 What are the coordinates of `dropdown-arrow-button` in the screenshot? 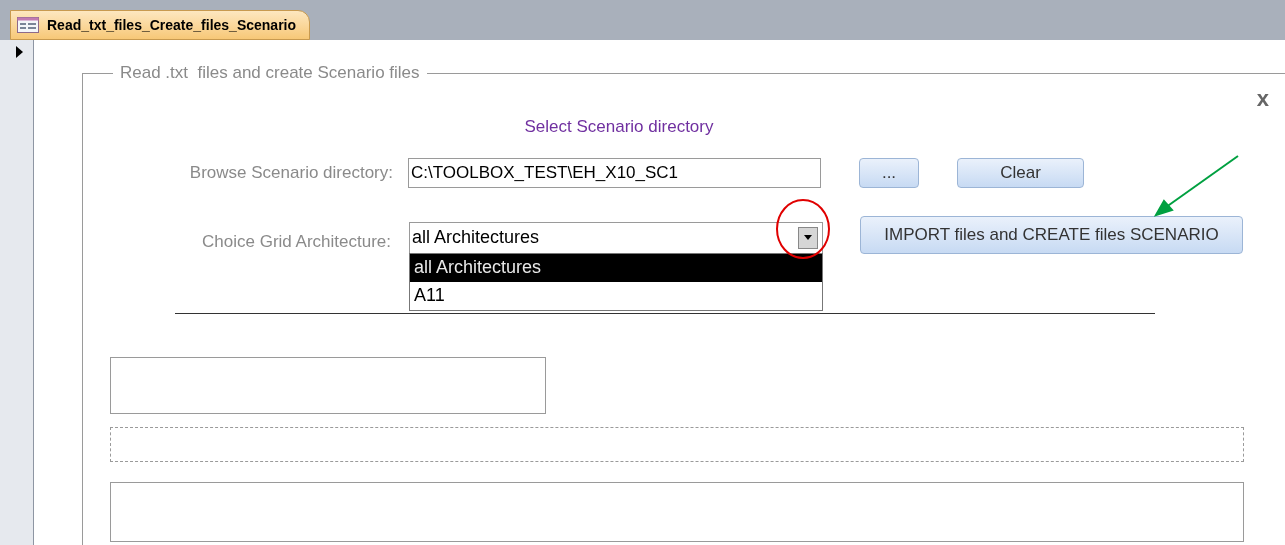 It's located at (808, 237).